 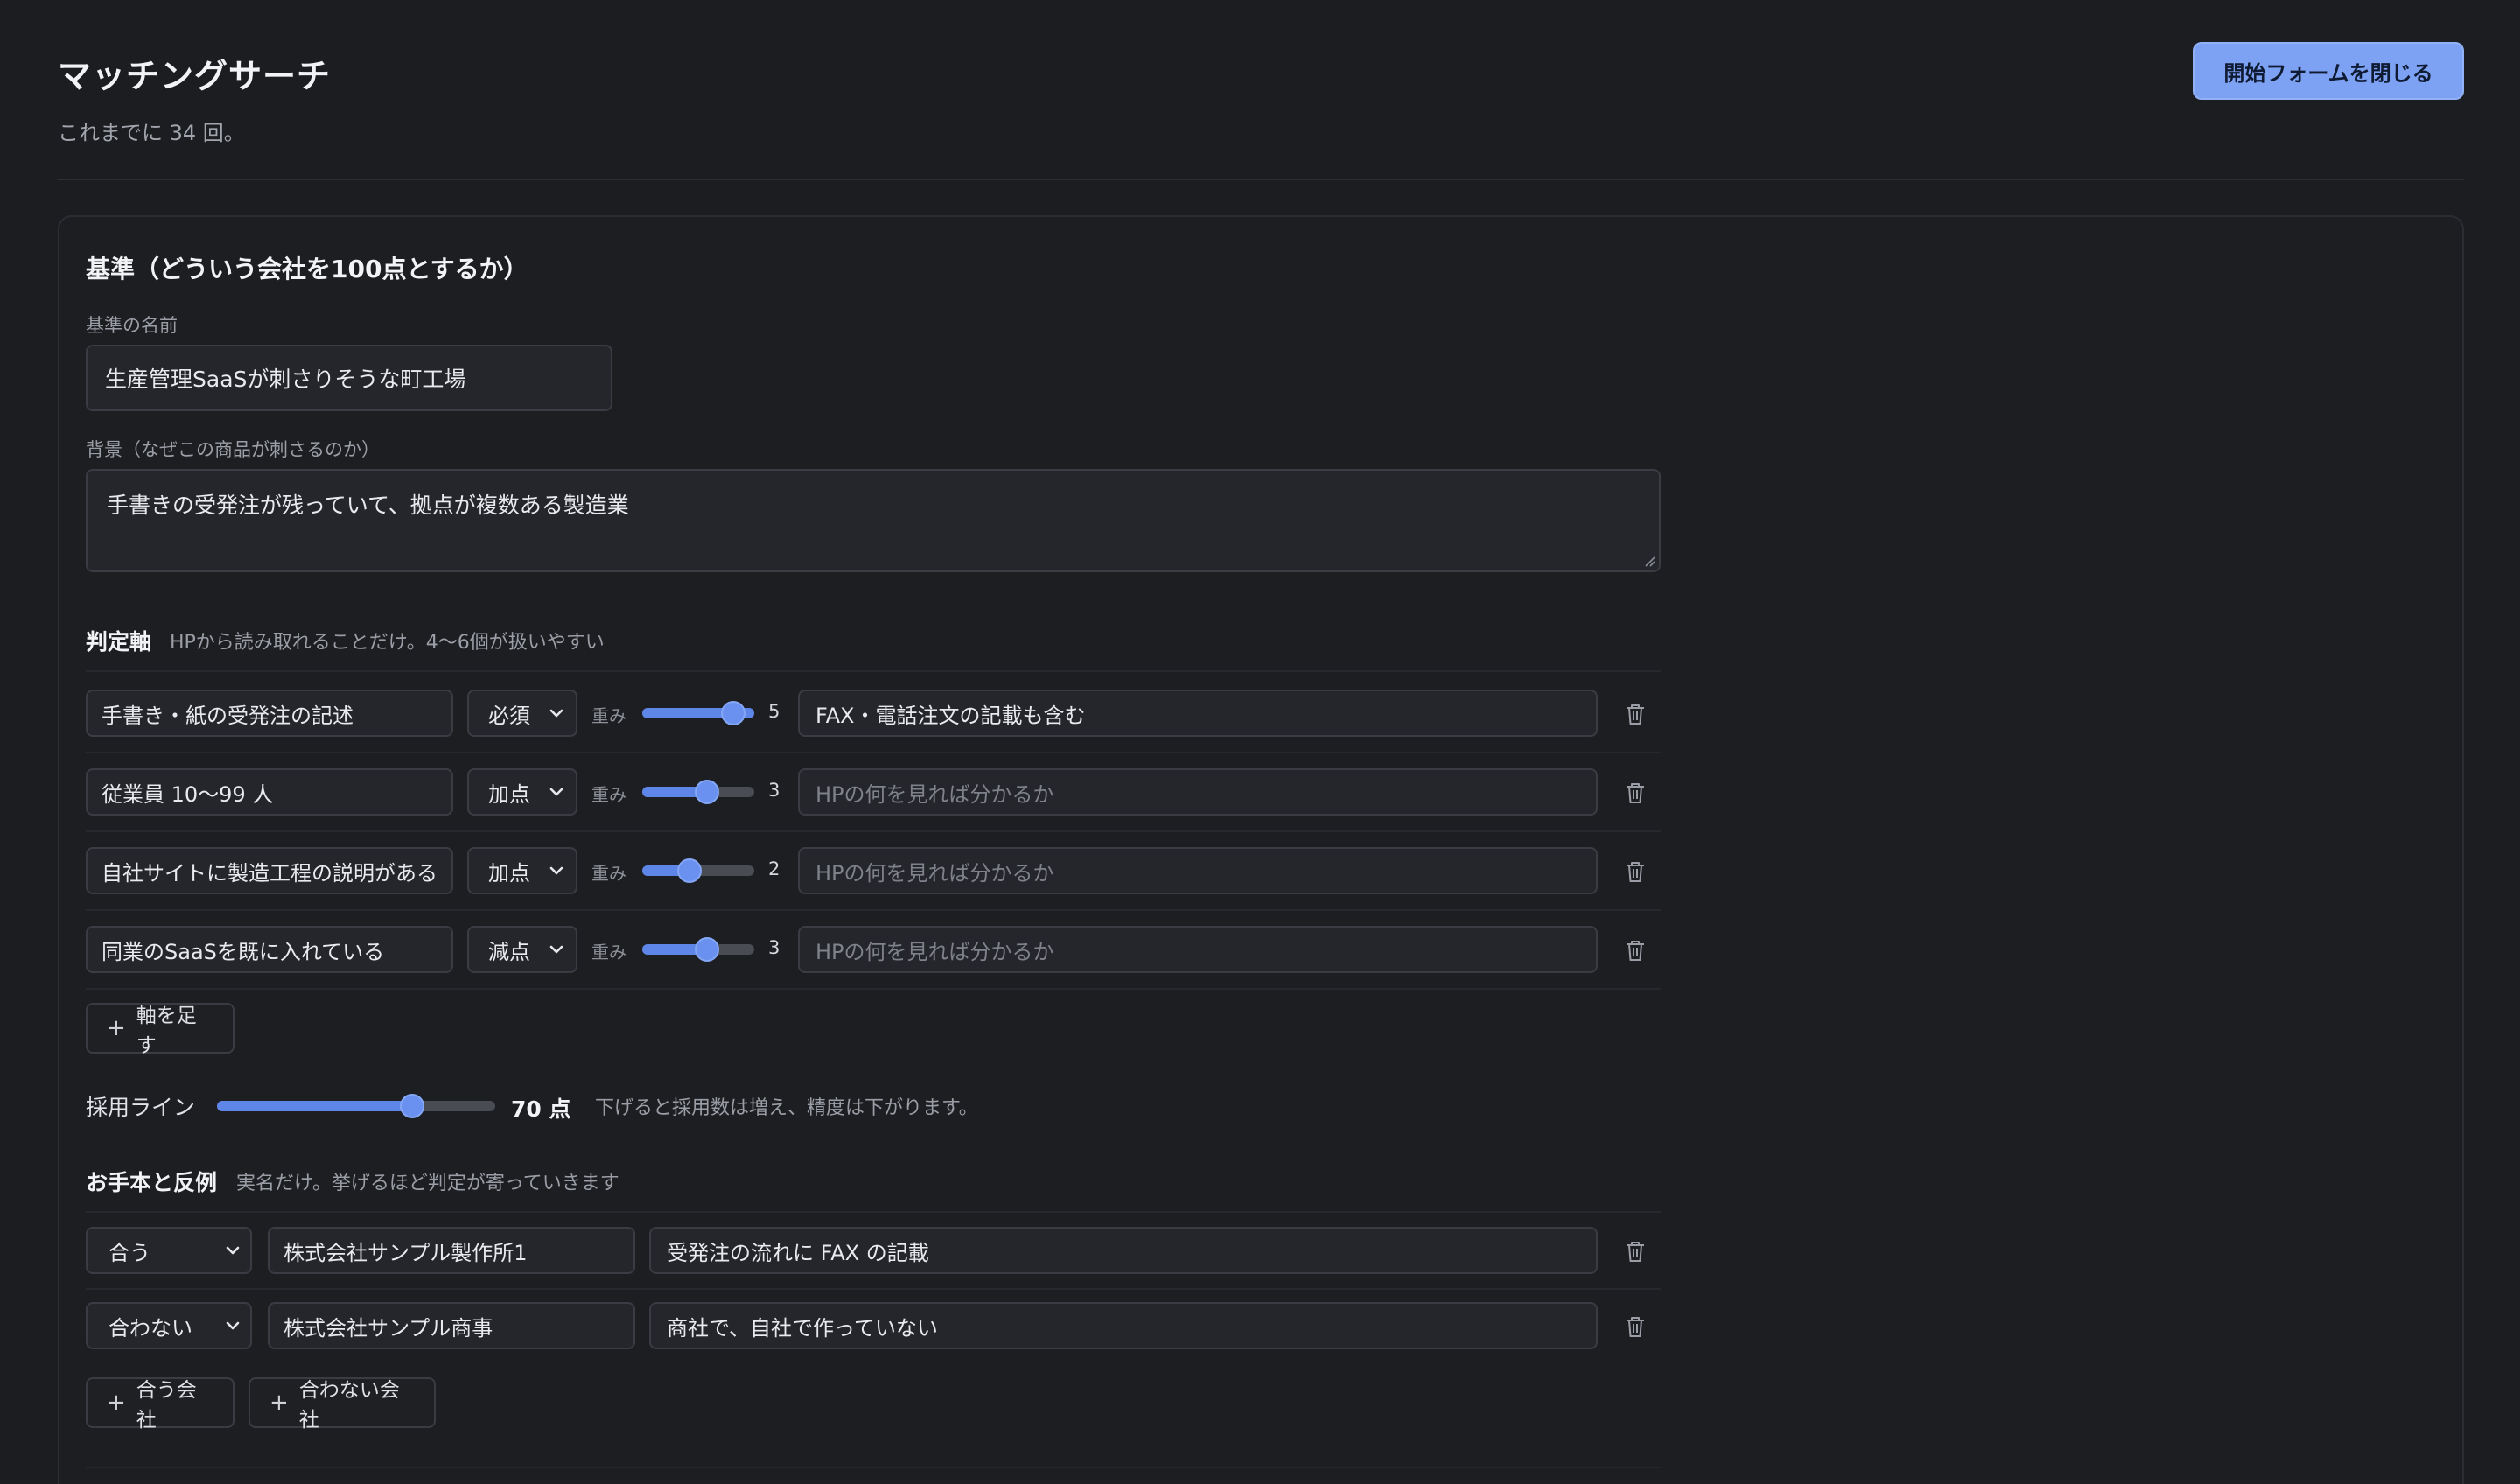 I want to click on example-reason-input: 受発注の流れに FAX の記載, so click(x=1123, y=1250).